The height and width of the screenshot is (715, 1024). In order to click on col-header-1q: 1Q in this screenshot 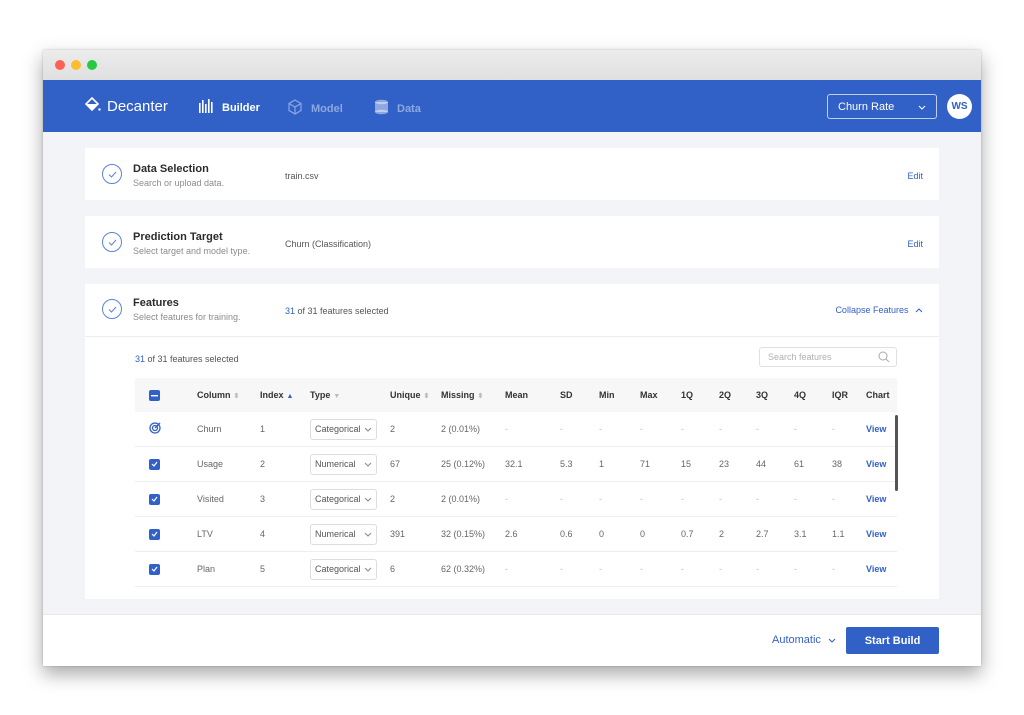, I will do `click(700, 395)`.